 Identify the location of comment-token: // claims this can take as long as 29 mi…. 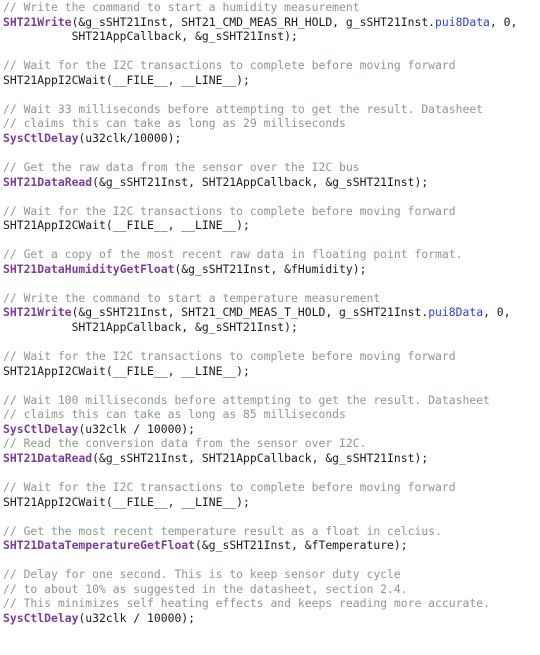
(174, 123).